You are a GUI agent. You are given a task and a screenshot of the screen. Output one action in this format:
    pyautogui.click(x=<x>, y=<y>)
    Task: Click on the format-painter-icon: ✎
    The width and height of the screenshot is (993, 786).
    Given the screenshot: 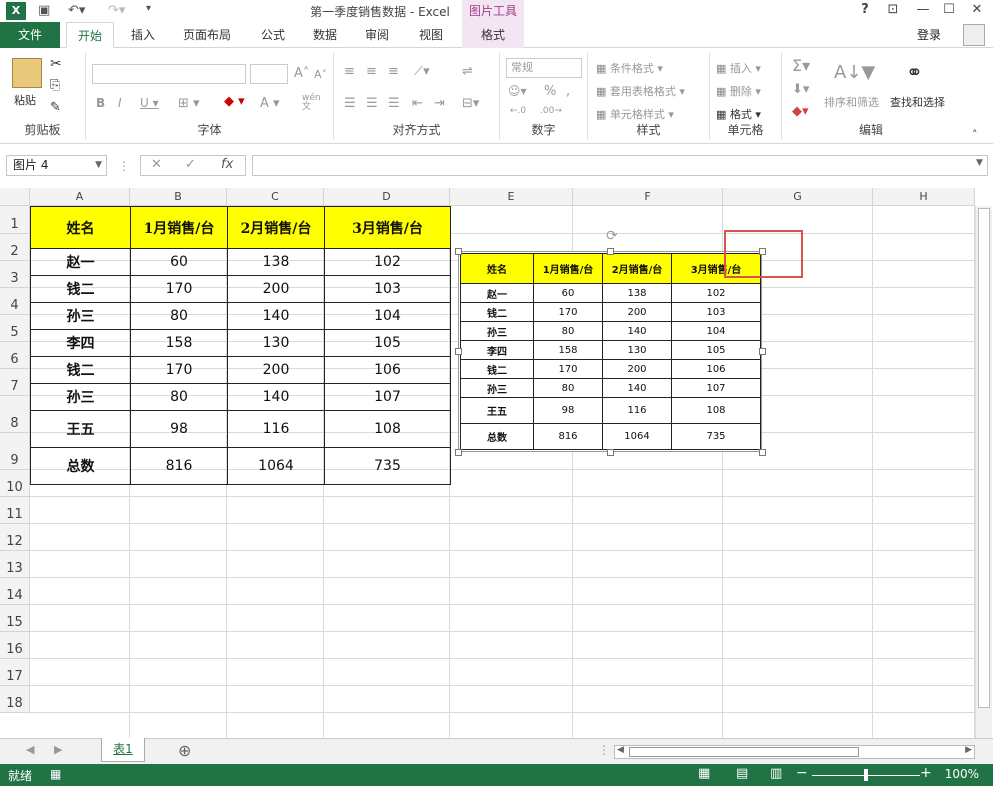 What is the action you would take?
    pyautogui.click(x=55, y=107)
    